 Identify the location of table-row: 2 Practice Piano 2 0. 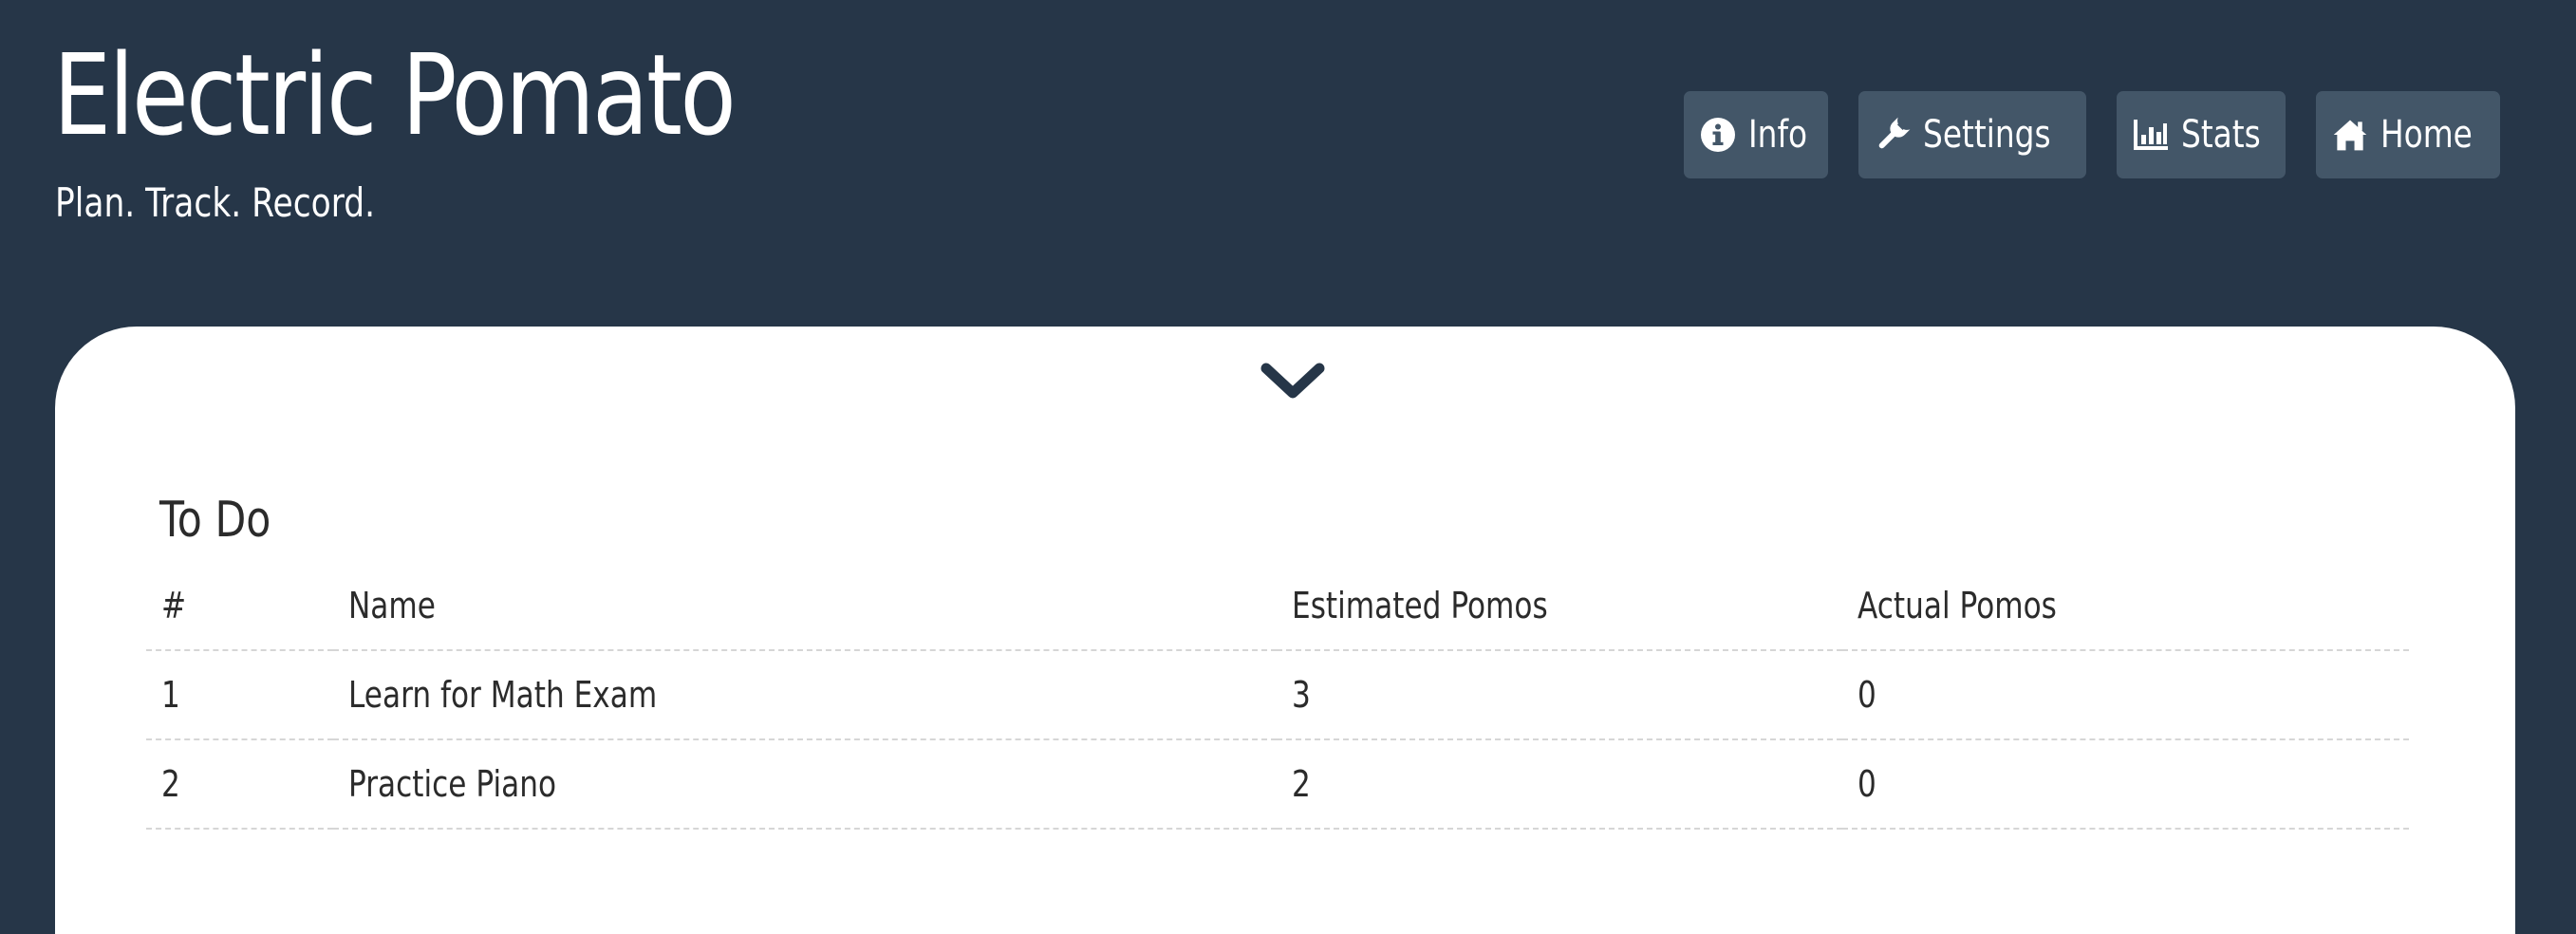
(1277, 784).